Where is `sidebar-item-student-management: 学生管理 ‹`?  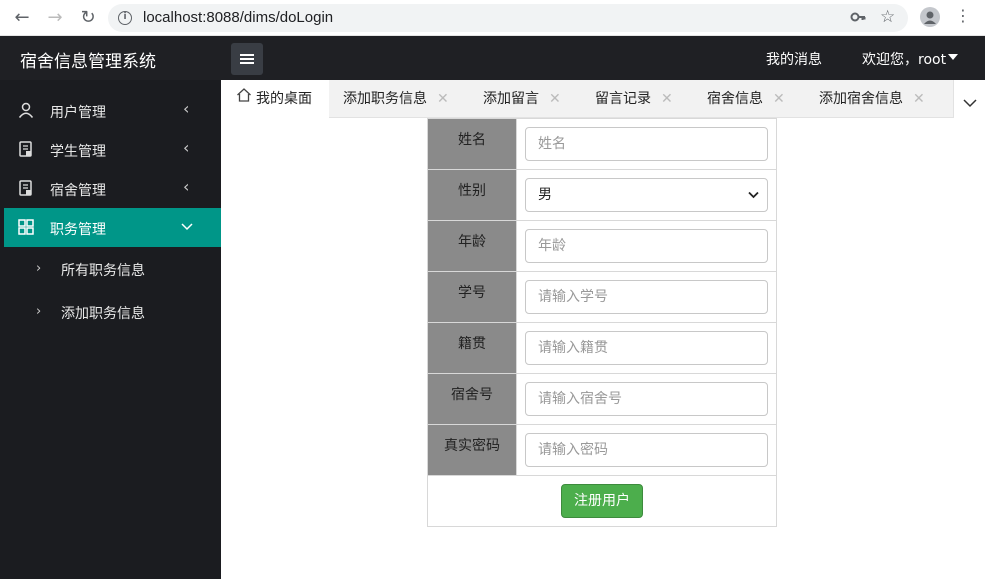 sidebar-item-student-management: 学生管理 ‹ is located at coordinates (110, 149).